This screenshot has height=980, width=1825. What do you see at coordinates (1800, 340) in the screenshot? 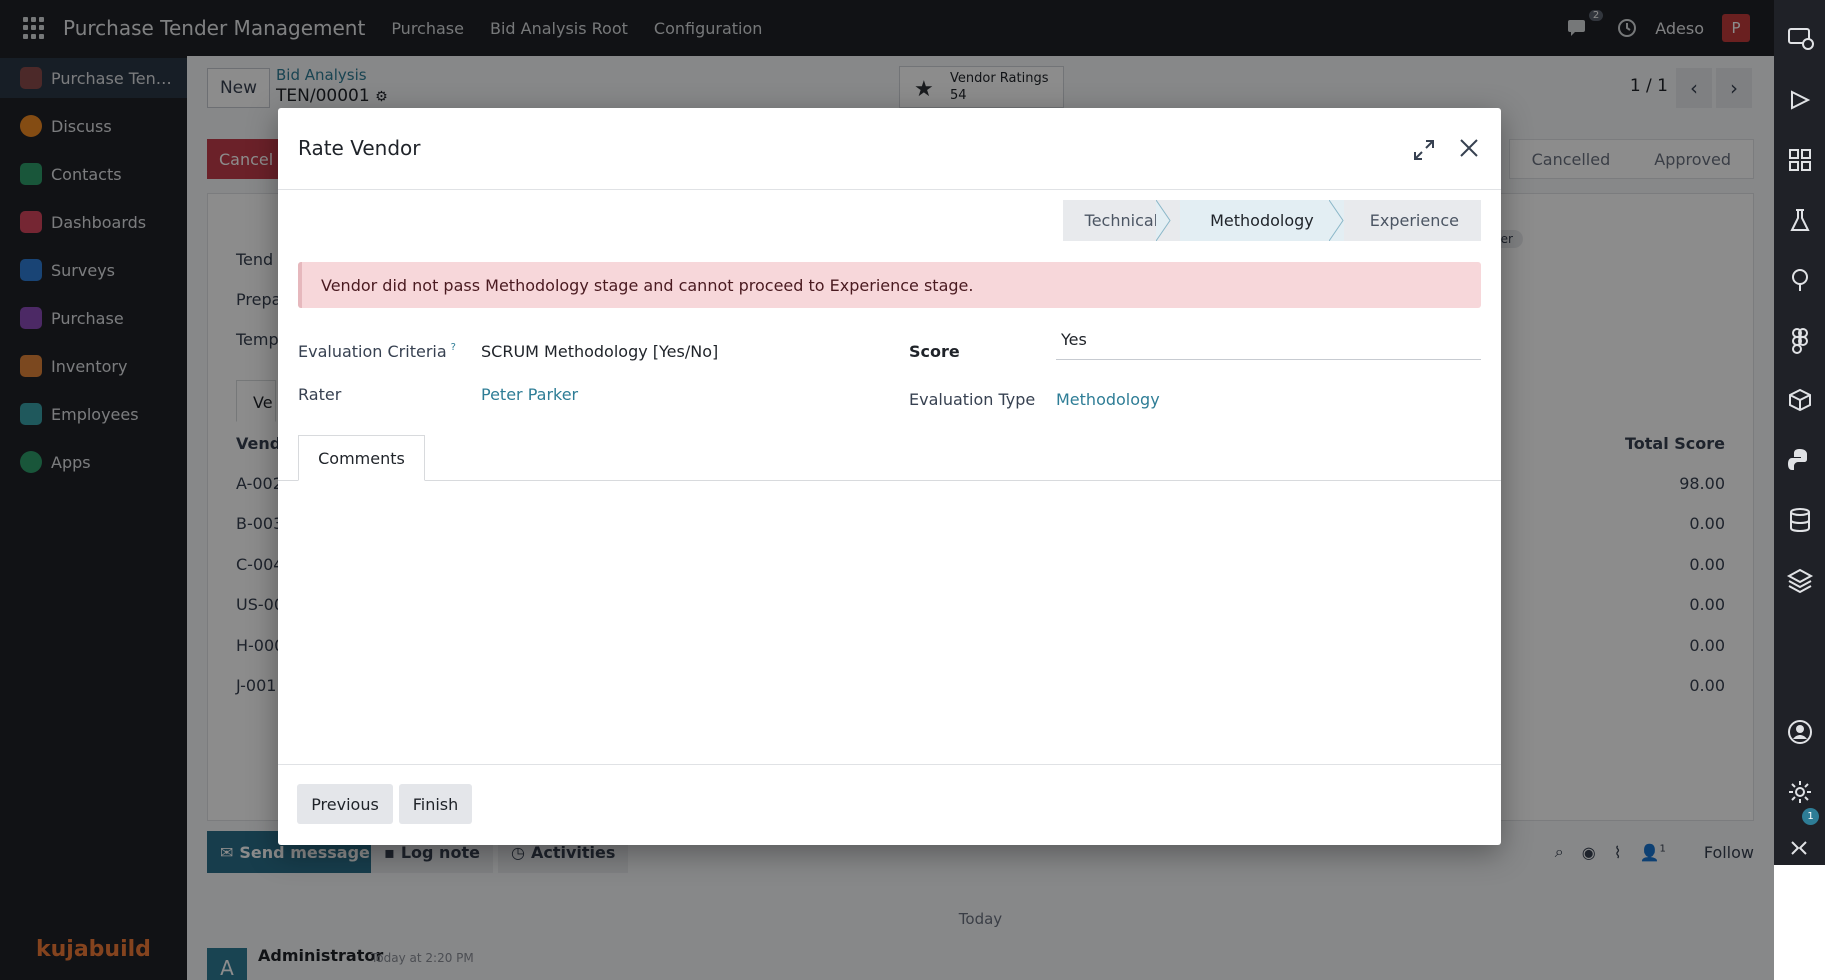
I see `figma-icon` at bounding box center [1800, 340].